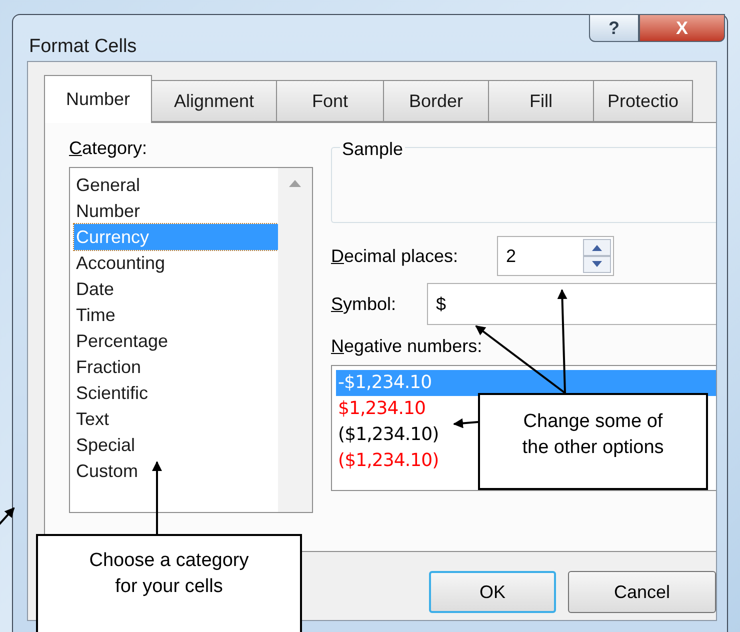 The height and width of the screenshot is (632, 740). I want to click on negative-number-option: $1,234.10, so click(382, 409).